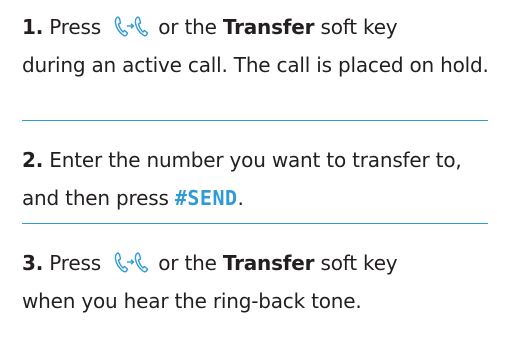 The width and height of the screenshot is (506, 356). I want to click on step-number: 3., so click(33, 263).